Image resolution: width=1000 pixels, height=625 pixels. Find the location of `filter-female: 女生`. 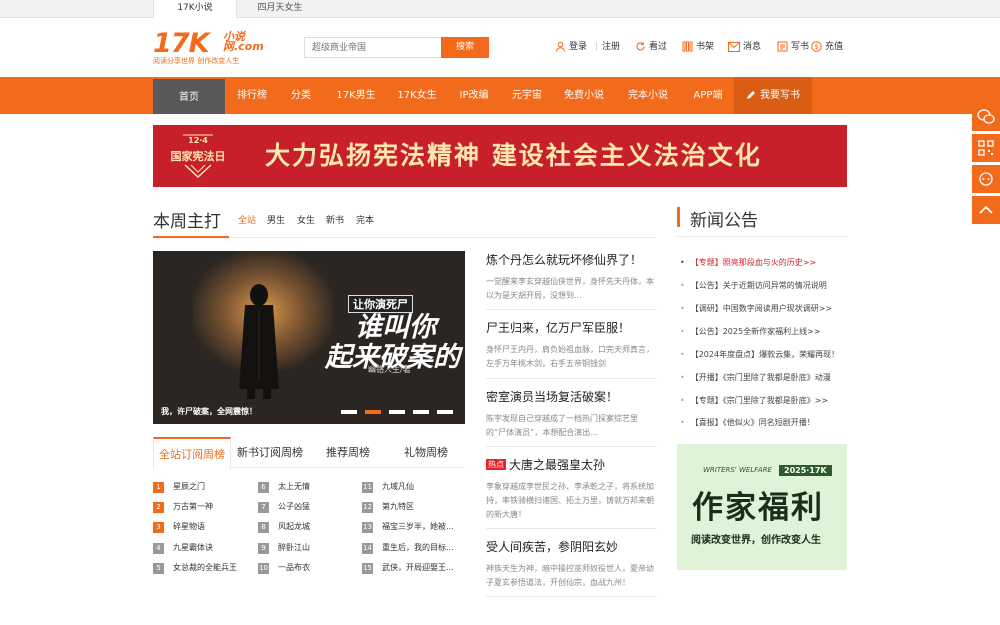

filter-female: 女生 is located at coordinates (306, 219).